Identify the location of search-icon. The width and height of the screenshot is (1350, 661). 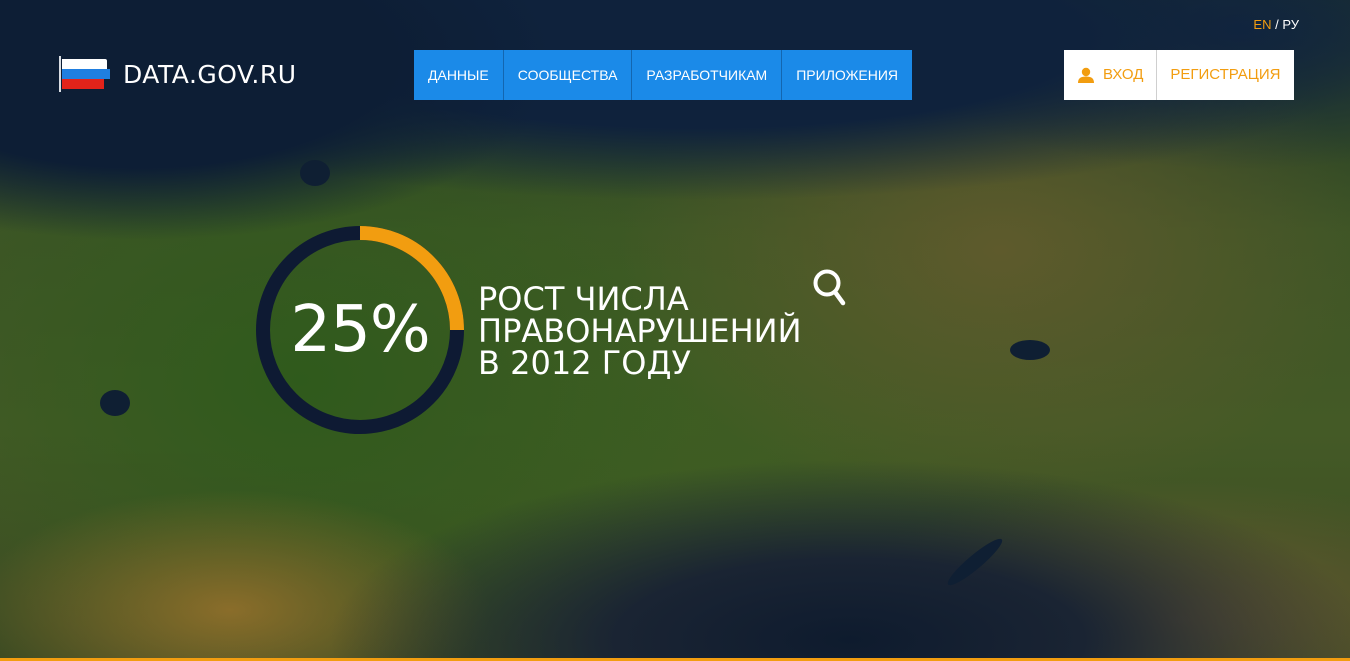
(829, 287).